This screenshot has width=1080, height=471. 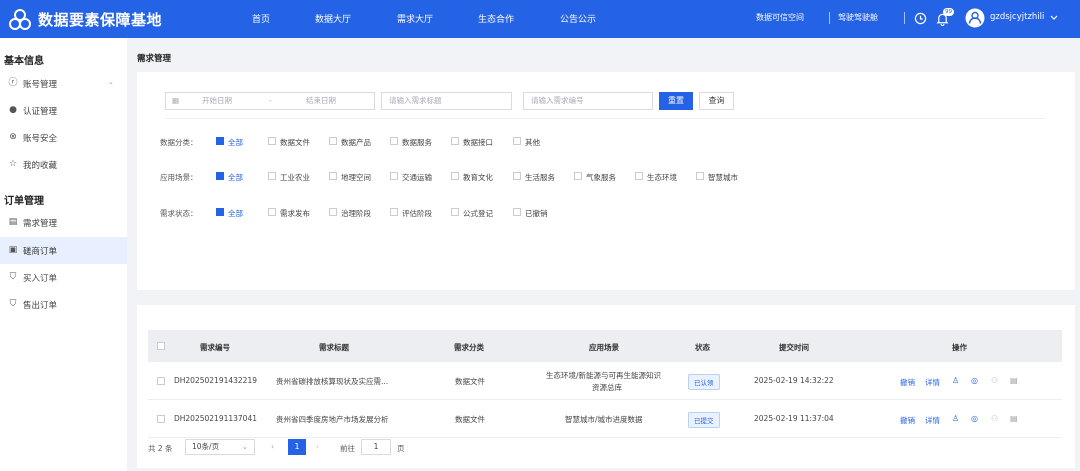 What do you see at coordinates (63, 250) in the screenshot?
I see `sidebar-item-negotiation: ▣ 磋商订单` at bounding box center [63, 250].